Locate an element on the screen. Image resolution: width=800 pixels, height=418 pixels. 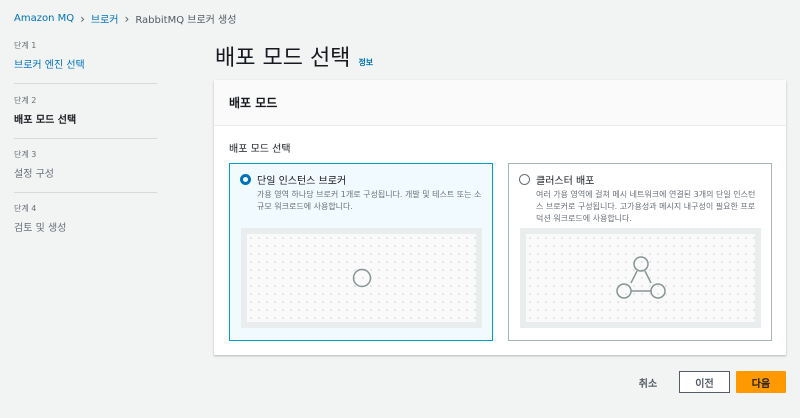
step-title: 설정 구성 is located at coordinates (34, 174).